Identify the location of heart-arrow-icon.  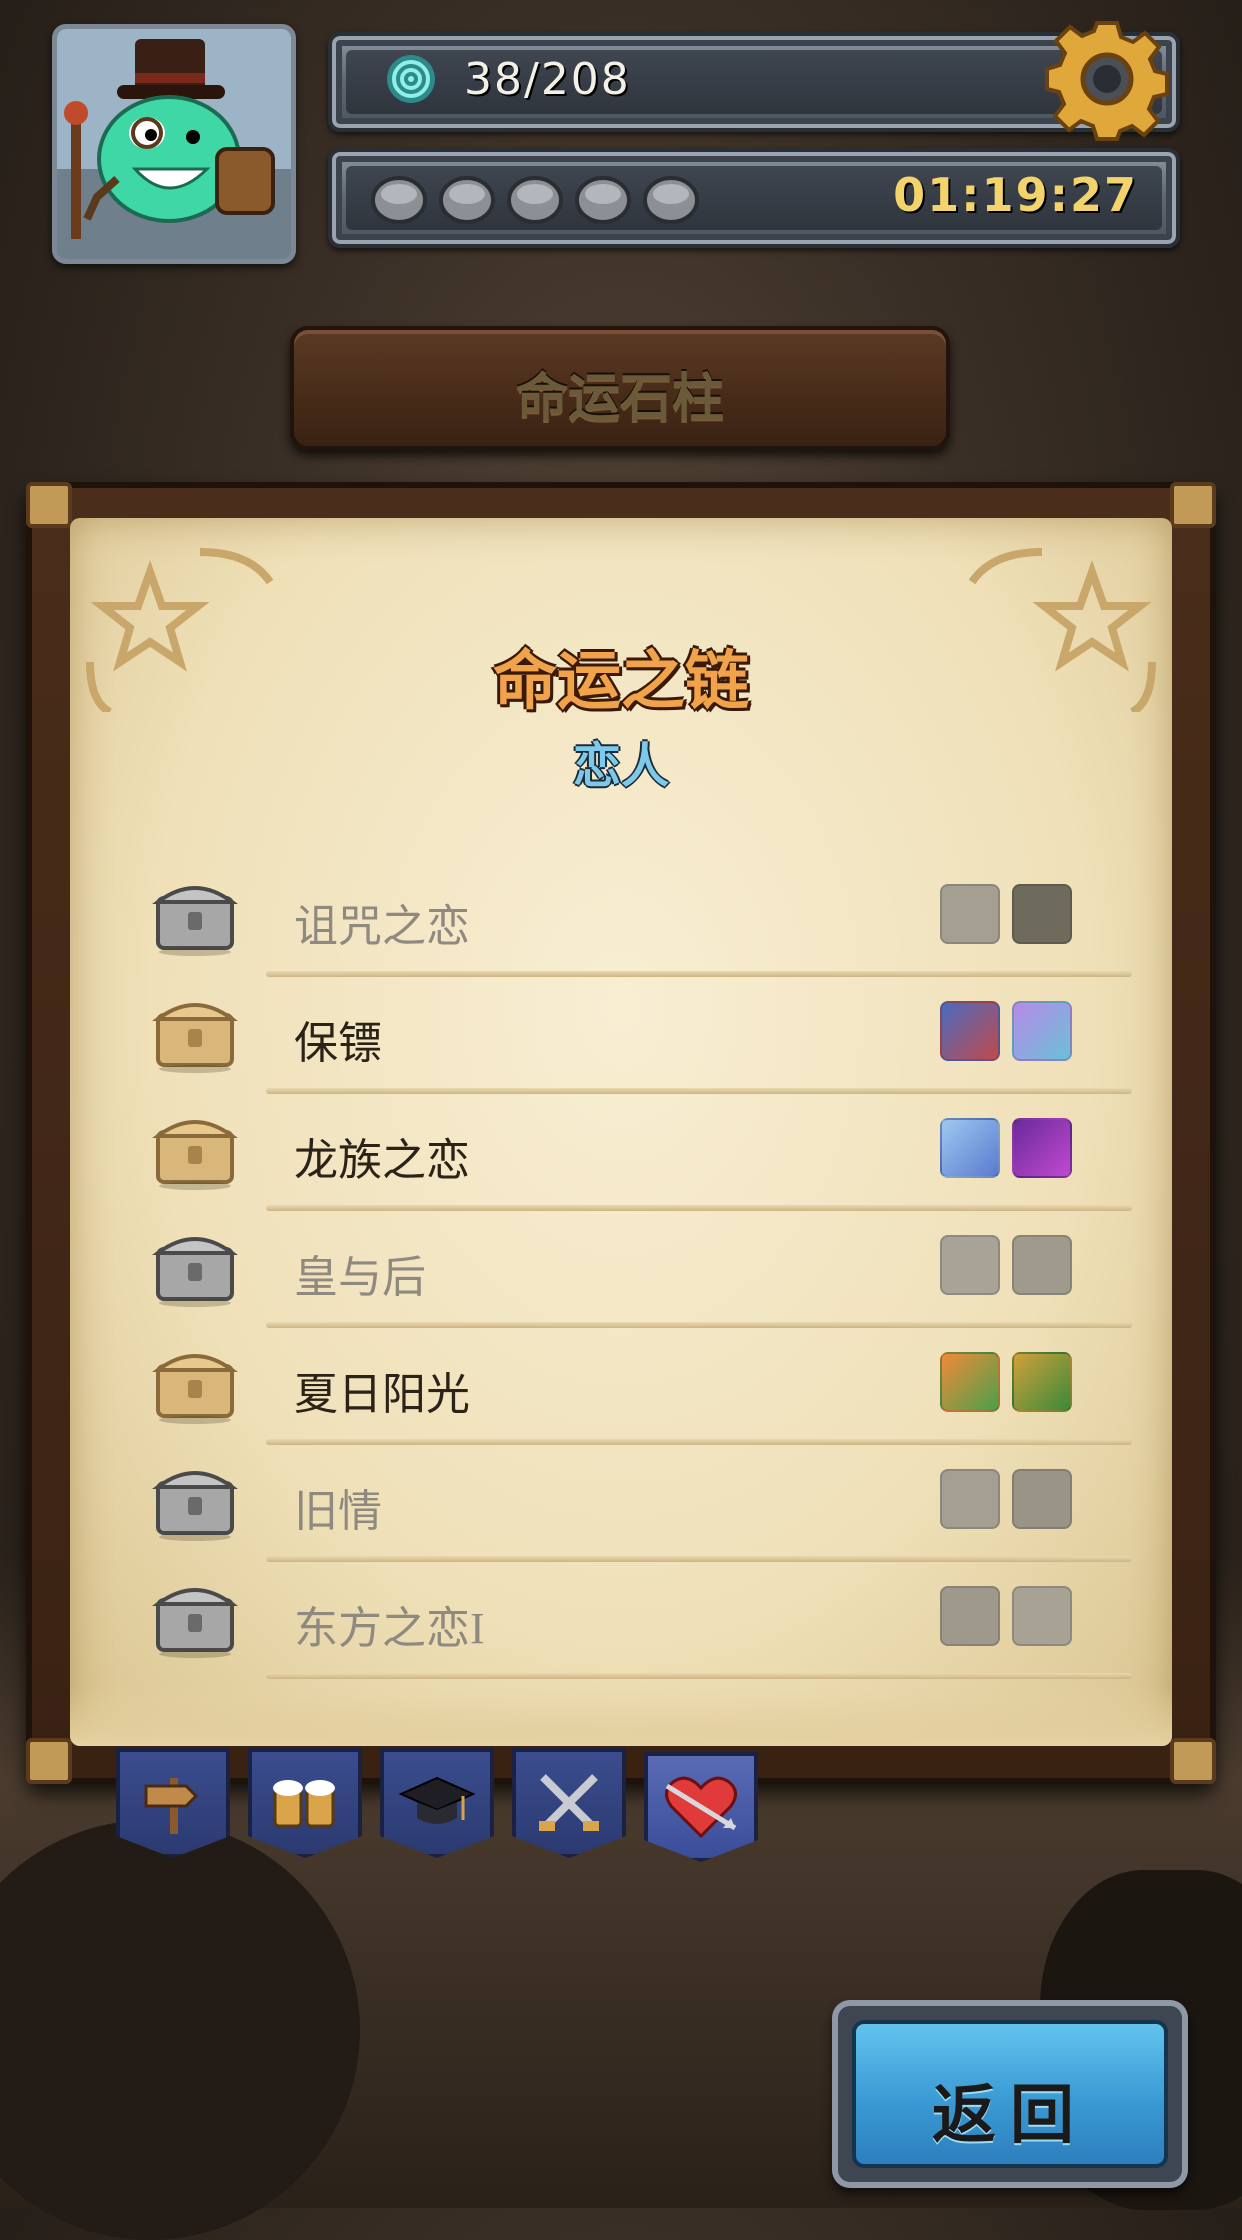
(701, 1807).